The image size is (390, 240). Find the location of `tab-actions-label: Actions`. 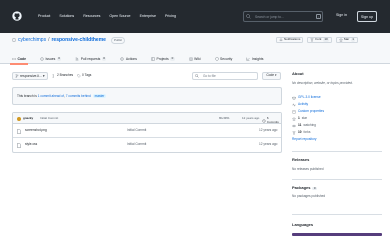

tab-actions-label: Actions is located at coordinates (131, 58).